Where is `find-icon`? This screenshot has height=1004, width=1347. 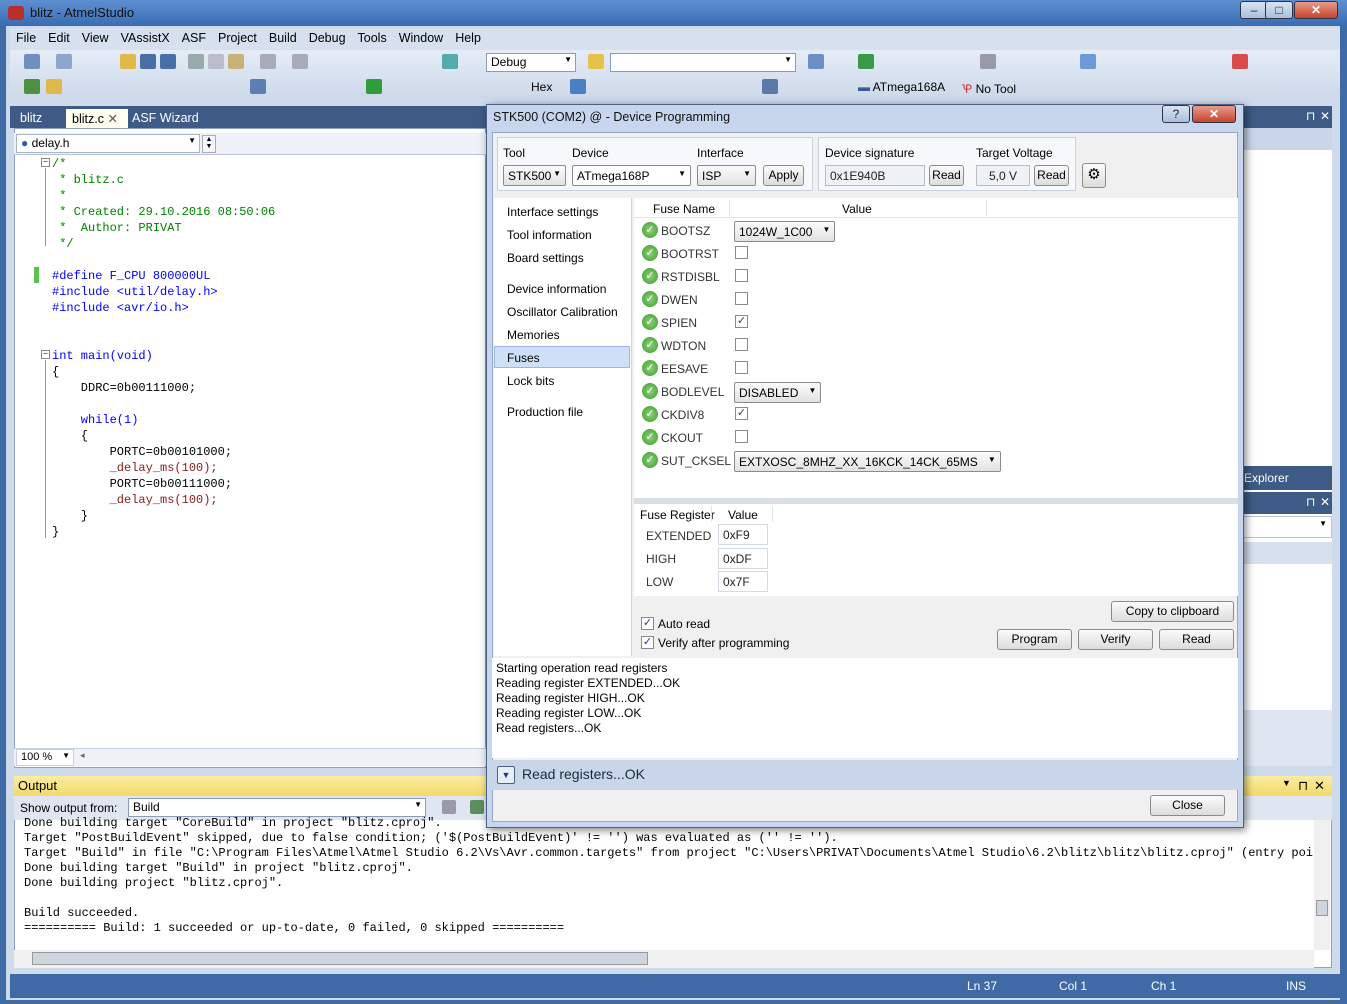
find-icon is located at coordinates (596, 61).